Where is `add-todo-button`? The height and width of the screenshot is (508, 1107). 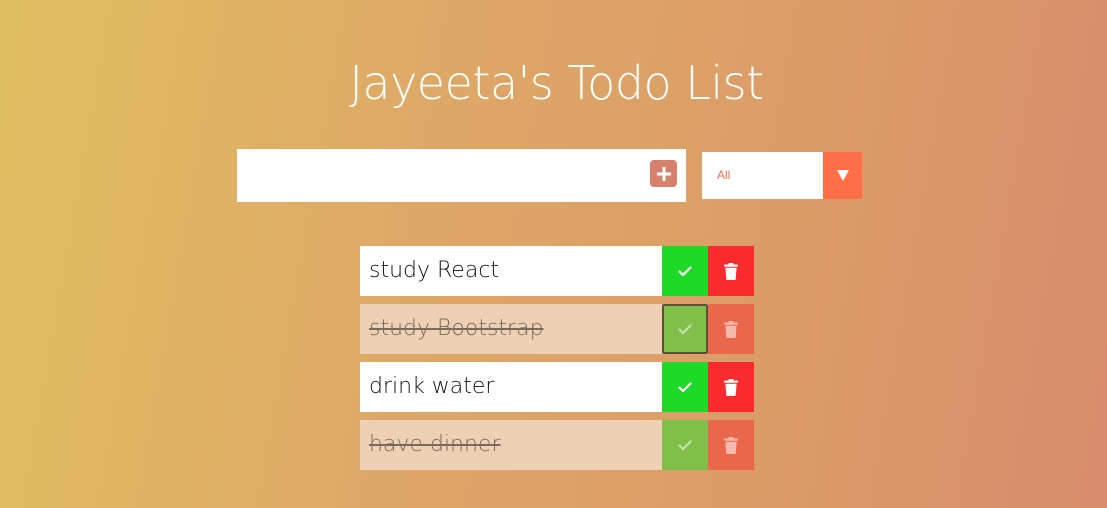 add-todo-button is located at coordinates (663, 173).